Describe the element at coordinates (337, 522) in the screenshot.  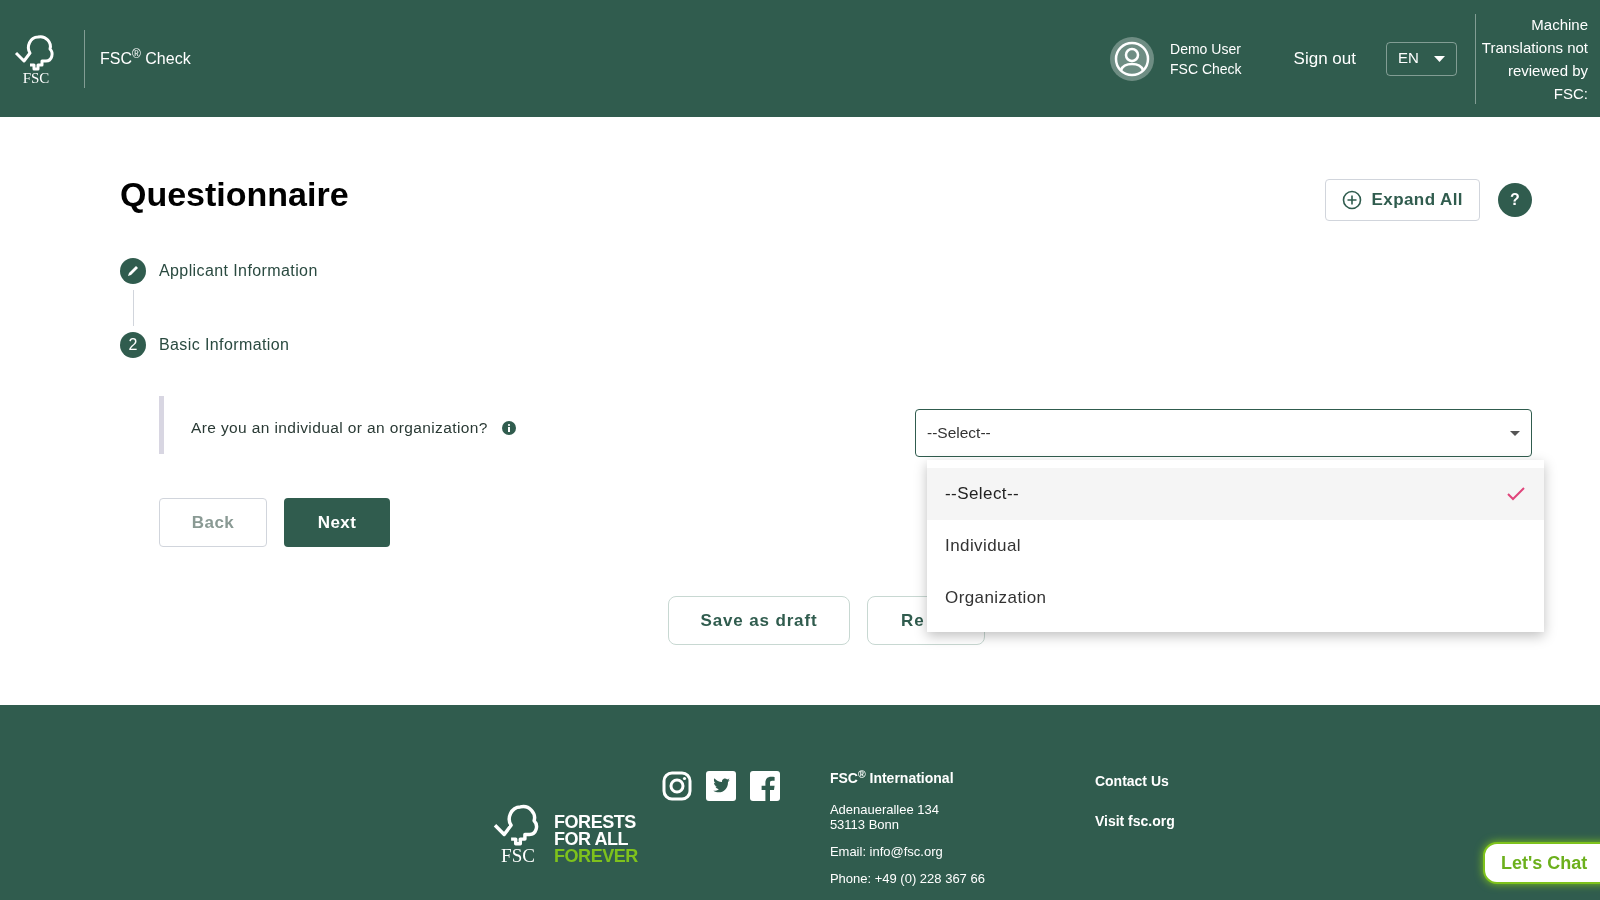
I see `next-button: Next` at that location.